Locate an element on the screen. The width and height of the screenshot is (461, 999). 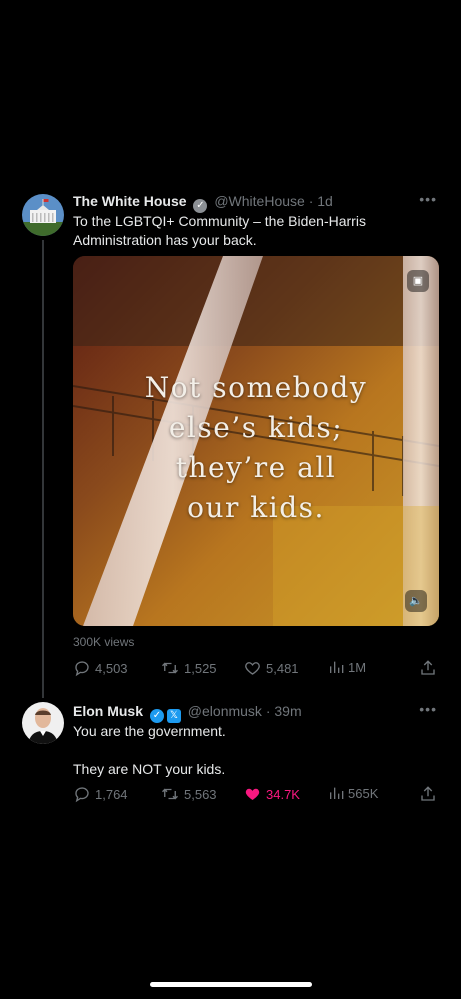
reply-count: 4,503 is located at coordinates (111, 668).